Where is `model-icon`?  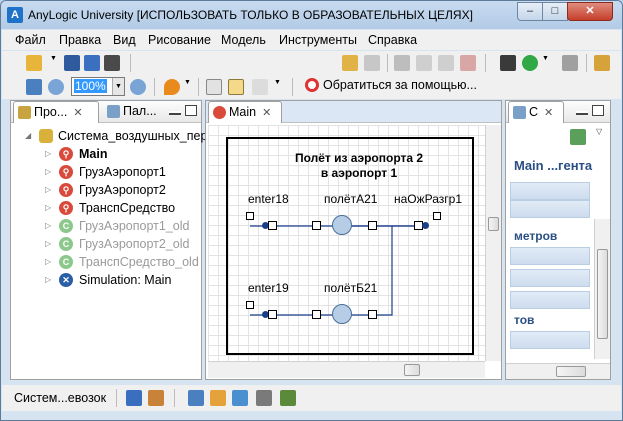
model-icon is located at coordinates (46, 136).